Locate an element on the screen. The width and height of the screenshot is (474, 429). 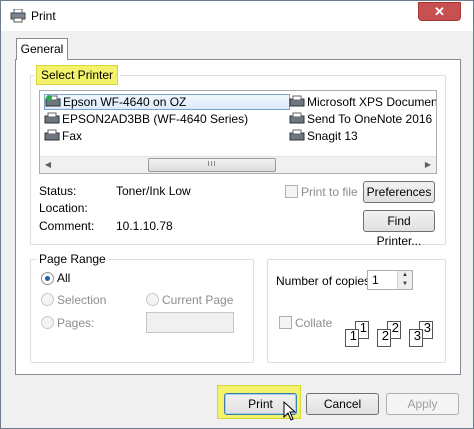
close-button: ✕ is located at coordinates (439, 11).